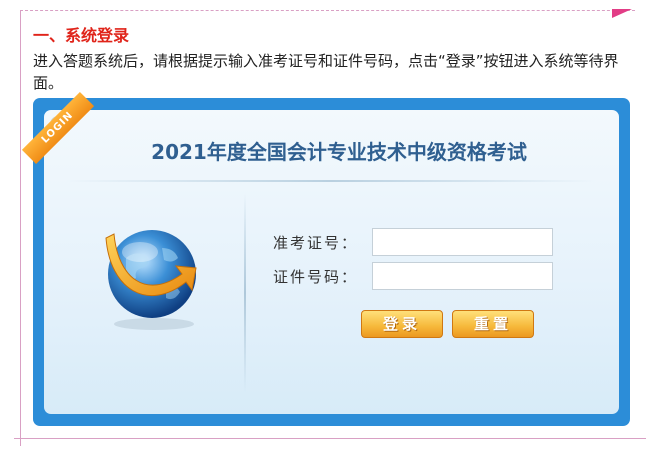  Describe the element at coordinates (81, 35) in the screenshot. I see `section-heading: 一、系统登录` at that location.